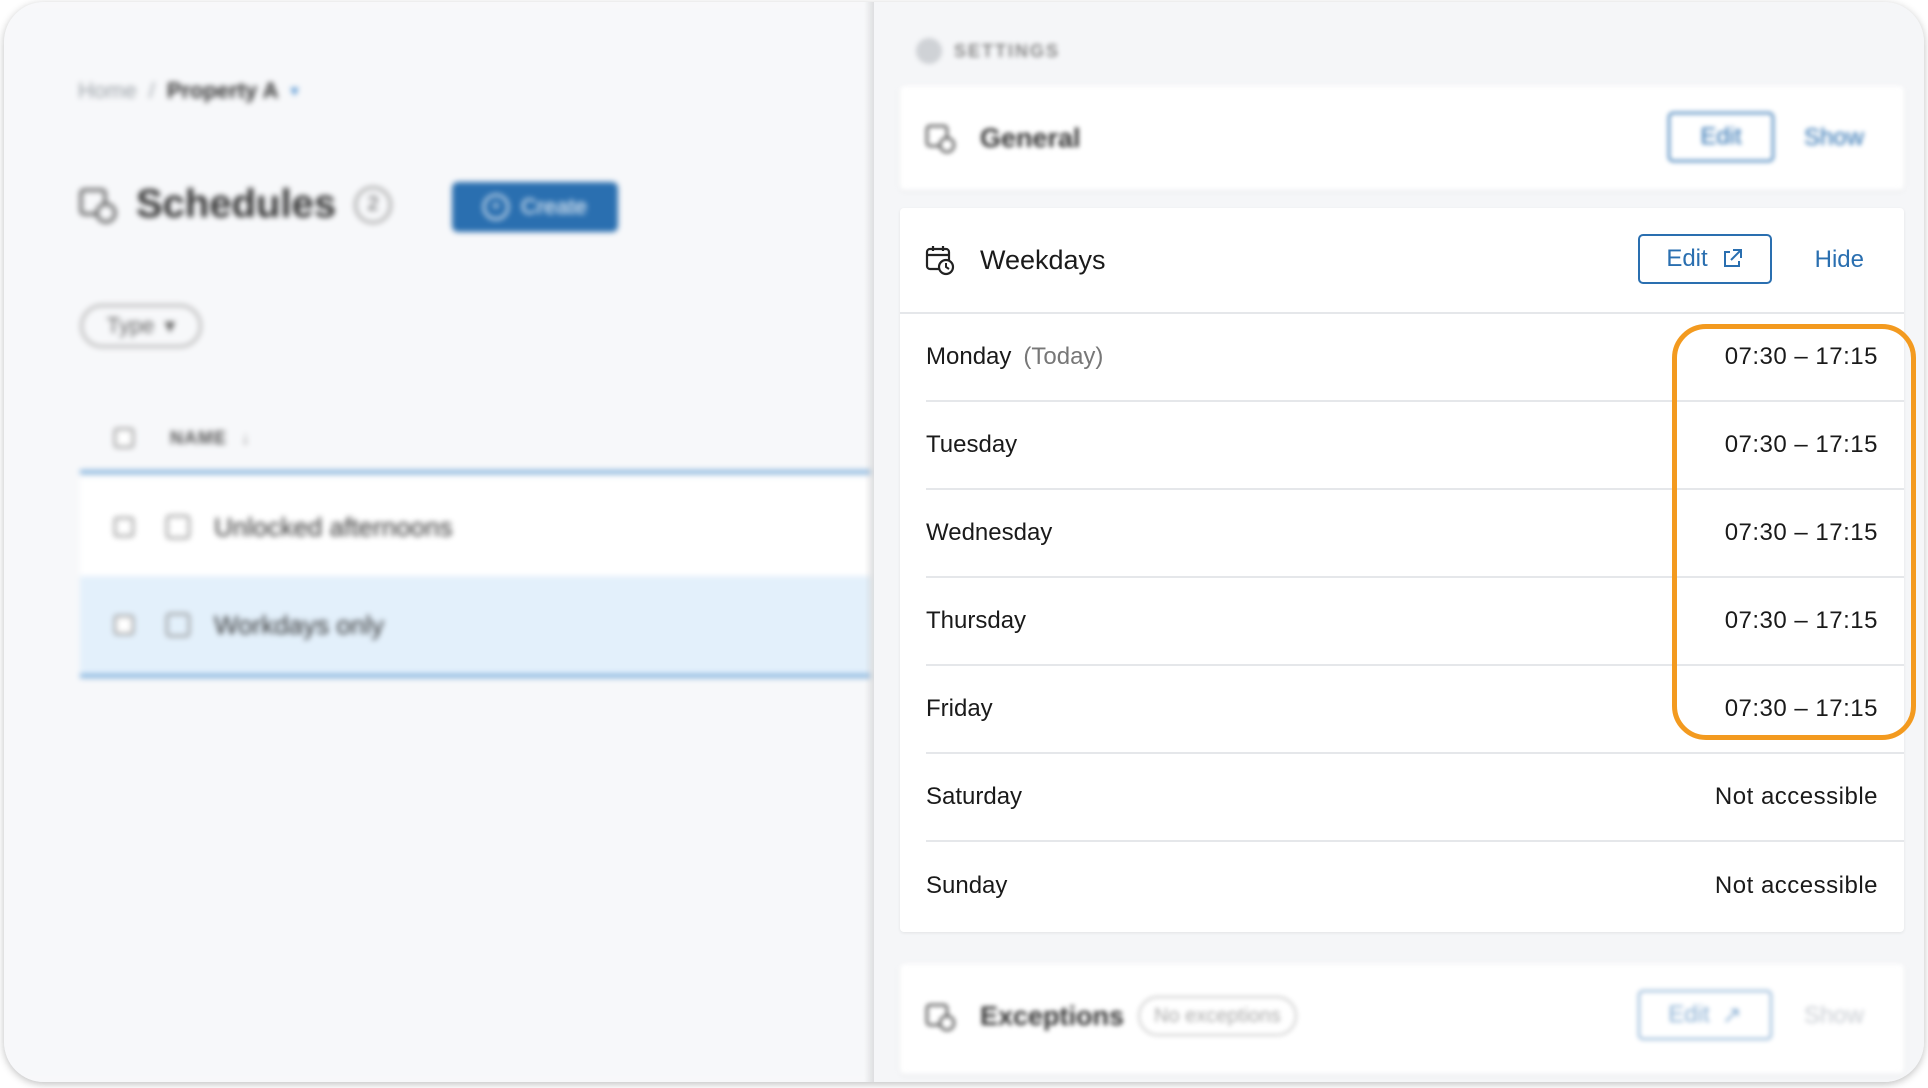  What do you see at coordinates (1415, 710) in the screenshot?
I see `day-row-friday: Friday 07:30 – 17:15` at bounding box center [1415, 710].